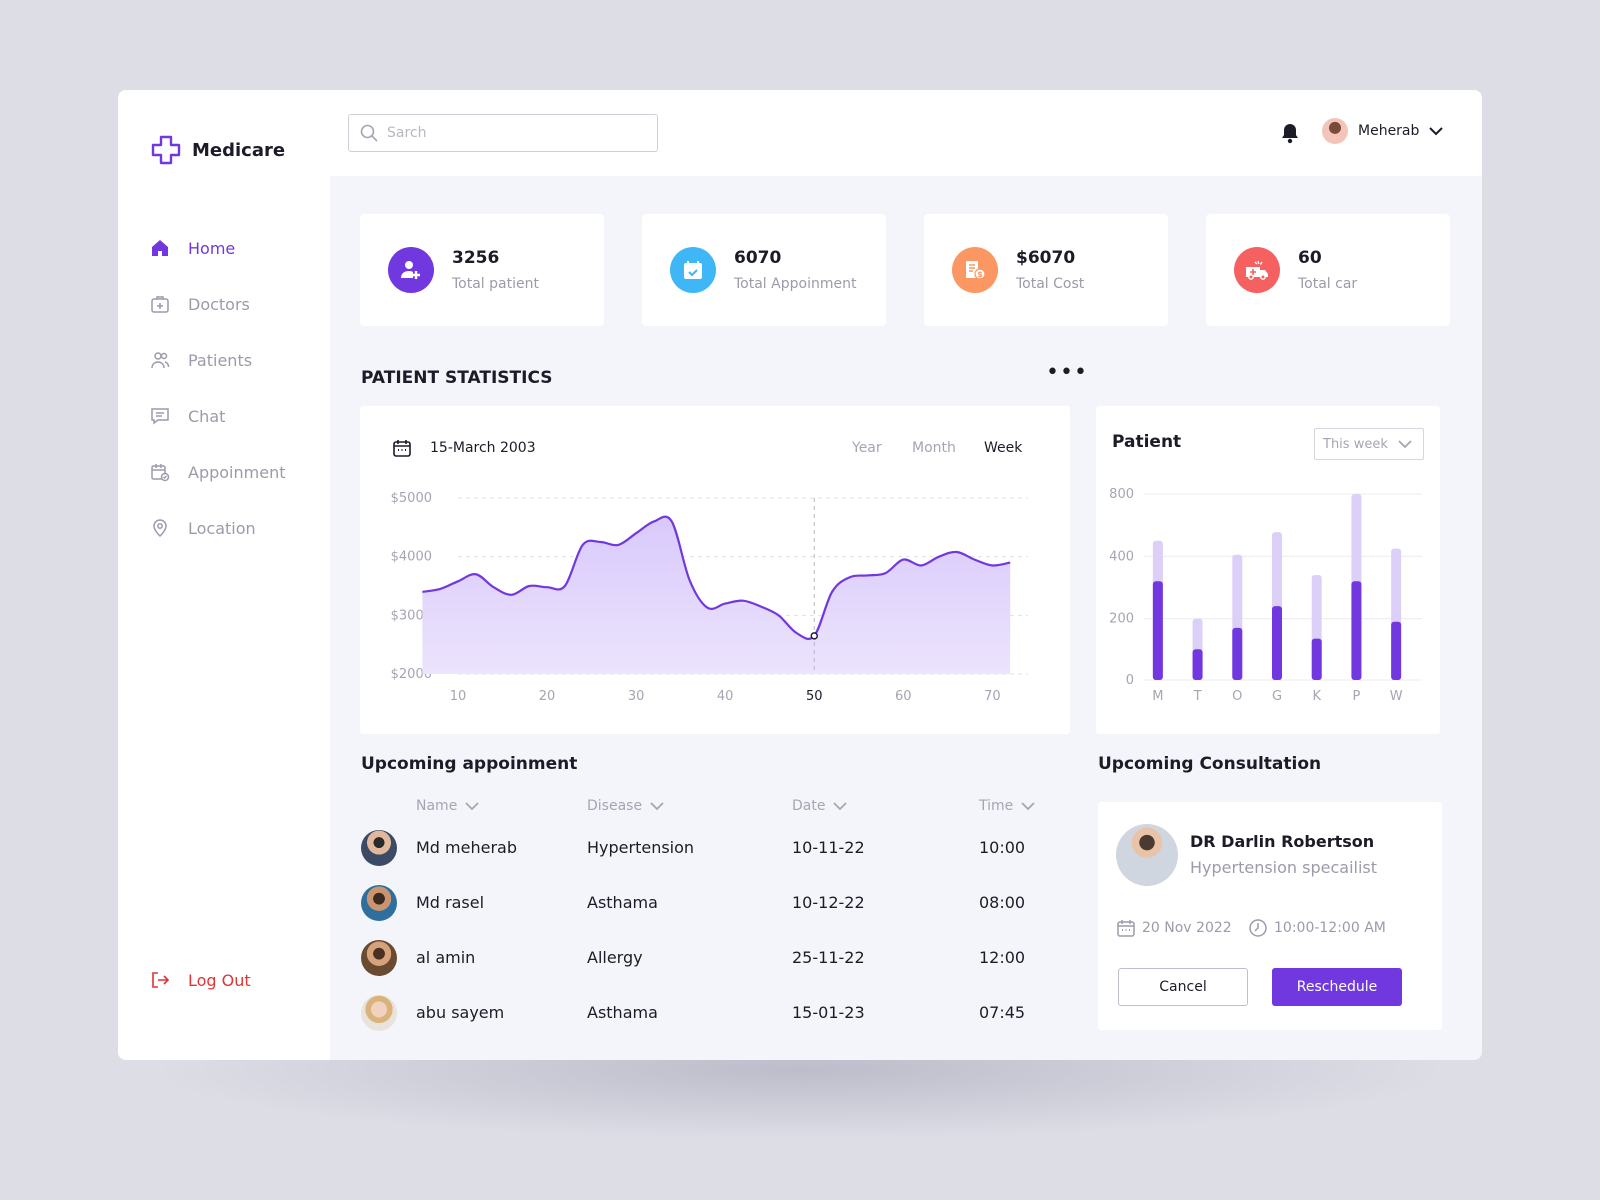  Describe the element at coordinates (1328, 284) in the screenshot. I see `stat-label: Total car` at that location.